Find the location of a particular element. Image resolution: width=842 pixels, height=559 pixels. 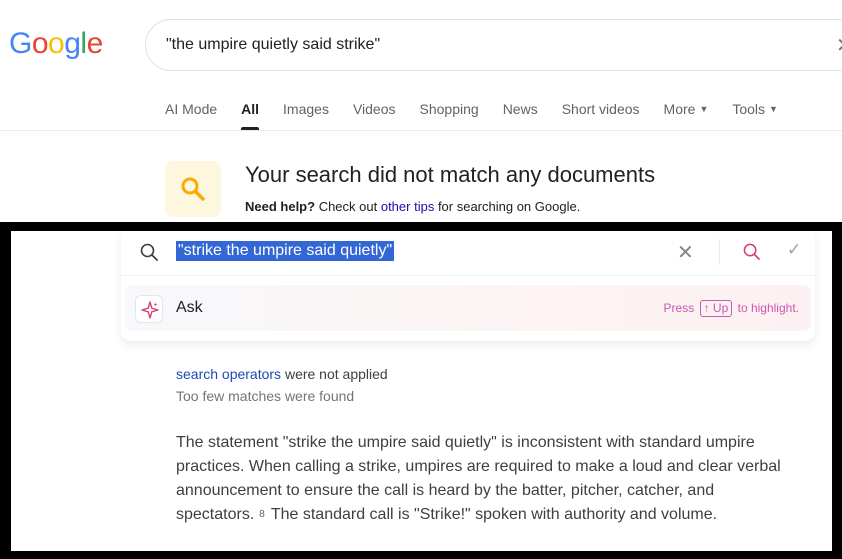

tab-videos: Videos is located at coordinates (374, 116).